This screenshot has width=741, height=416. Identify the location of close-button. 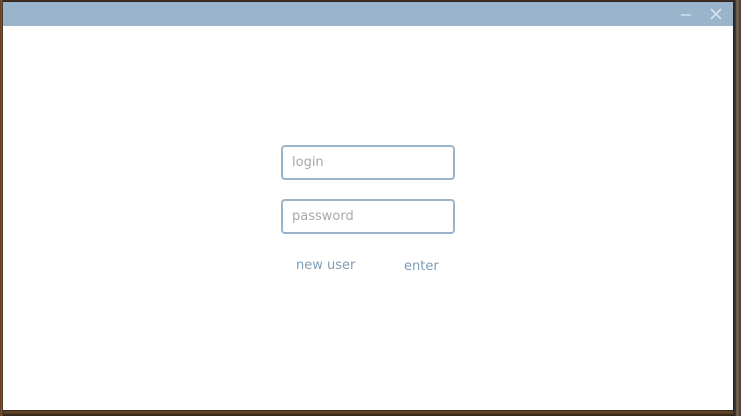
(716, 14).